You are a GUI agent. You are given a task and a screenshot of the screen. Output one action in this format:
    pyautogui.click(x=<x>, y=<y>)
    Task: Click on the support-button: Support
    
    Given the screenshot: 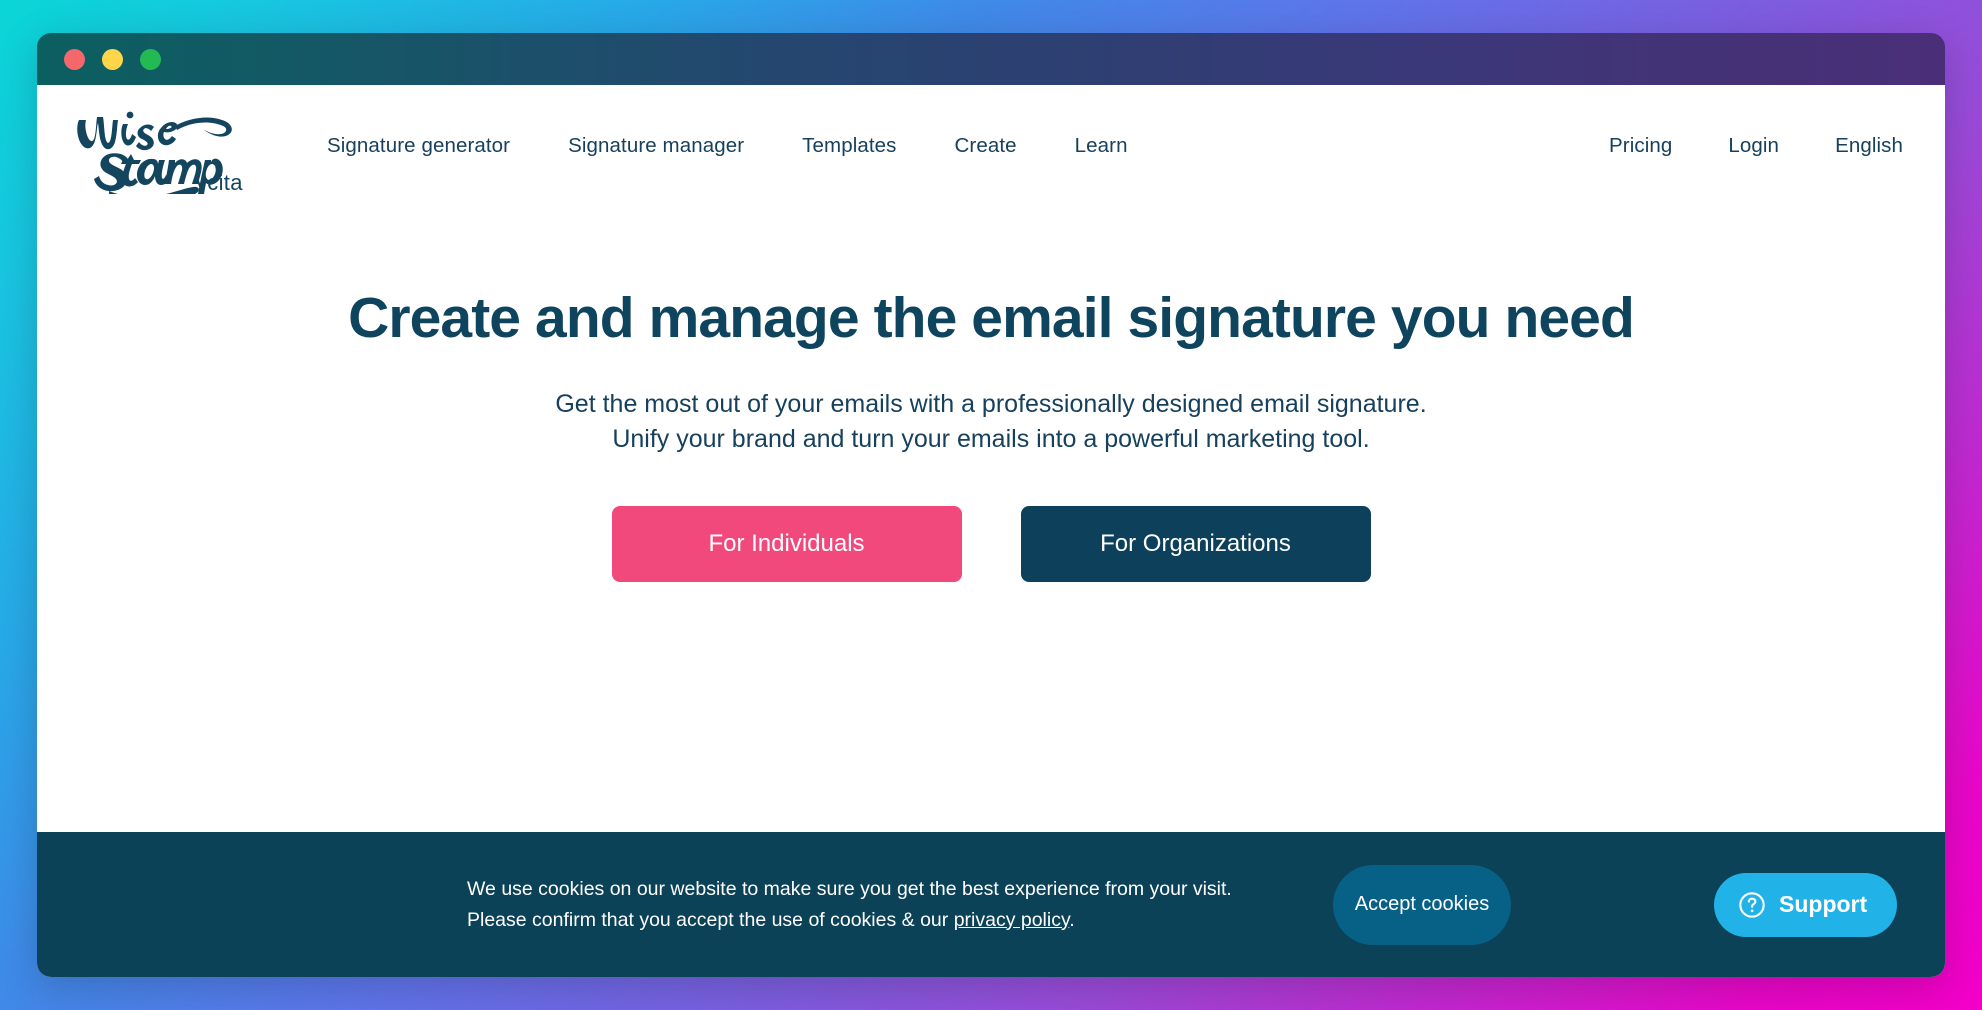 What is the action you would take?
    pyautogui.click(x=1806, y=904)
    